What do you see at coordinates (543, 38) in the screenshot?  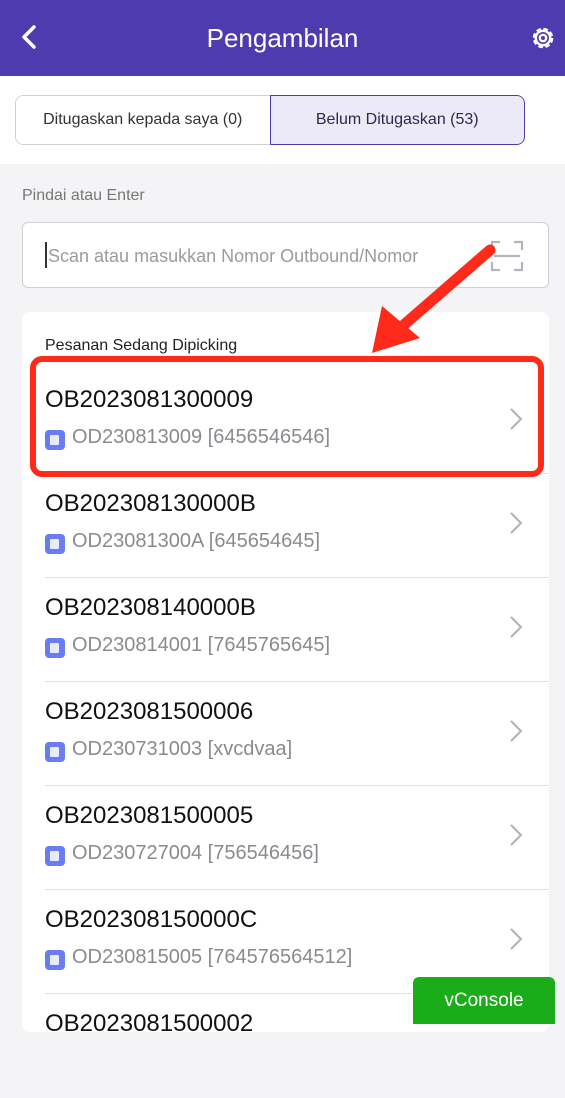 I see `gear-icon` at bounding box center [543, 38].